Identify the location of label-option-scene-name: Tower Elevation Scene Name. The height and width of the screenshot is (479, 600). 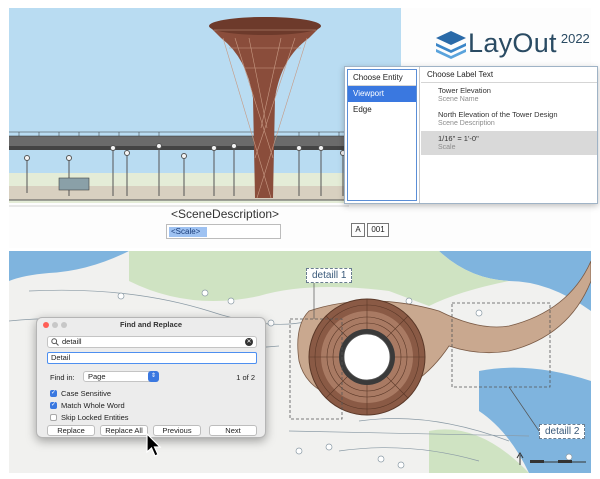
(509, 95).